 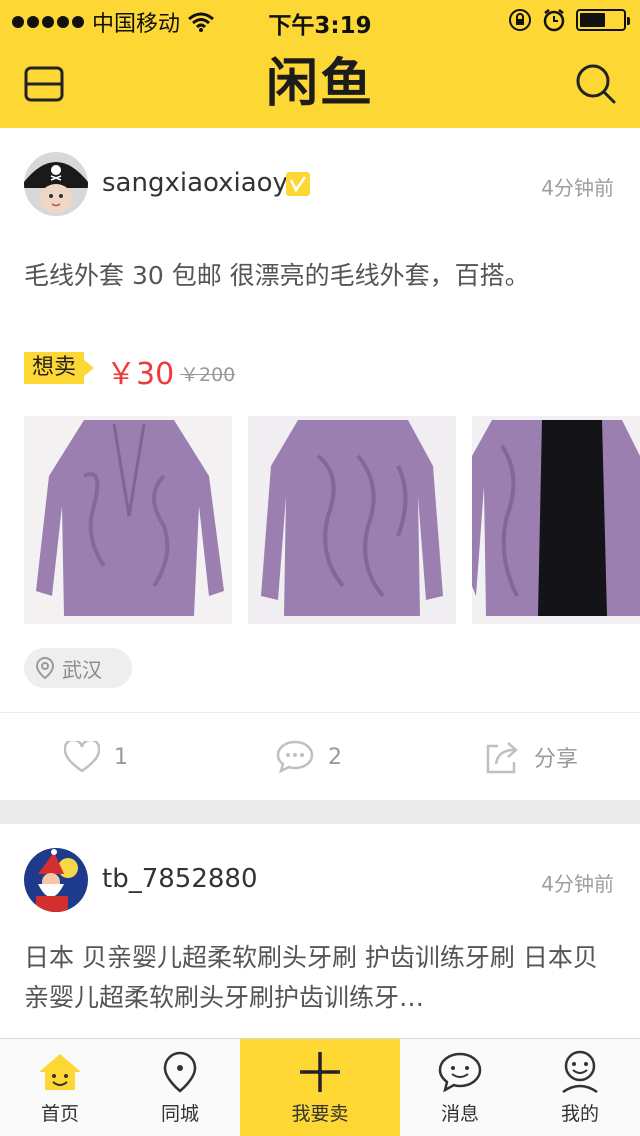 What do you see at coordinates (520, 20) in the screenshot?
I see `rotation-lock-icon` at bounding box center [520, 20].